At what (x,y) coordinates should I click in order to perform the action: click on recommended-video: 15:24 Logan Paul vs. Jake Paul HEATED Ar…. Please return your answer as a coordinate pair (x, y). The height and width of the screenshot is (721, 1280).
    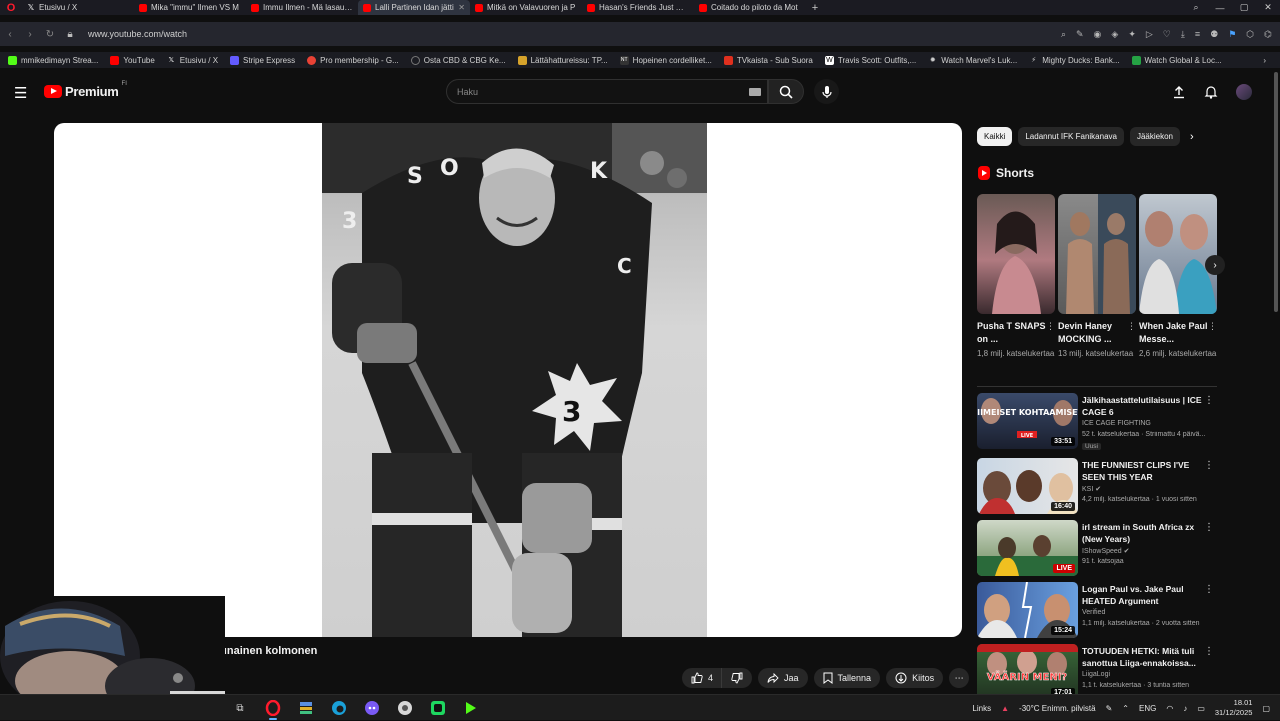
    Looking at the image, I should click on (1099, 611).